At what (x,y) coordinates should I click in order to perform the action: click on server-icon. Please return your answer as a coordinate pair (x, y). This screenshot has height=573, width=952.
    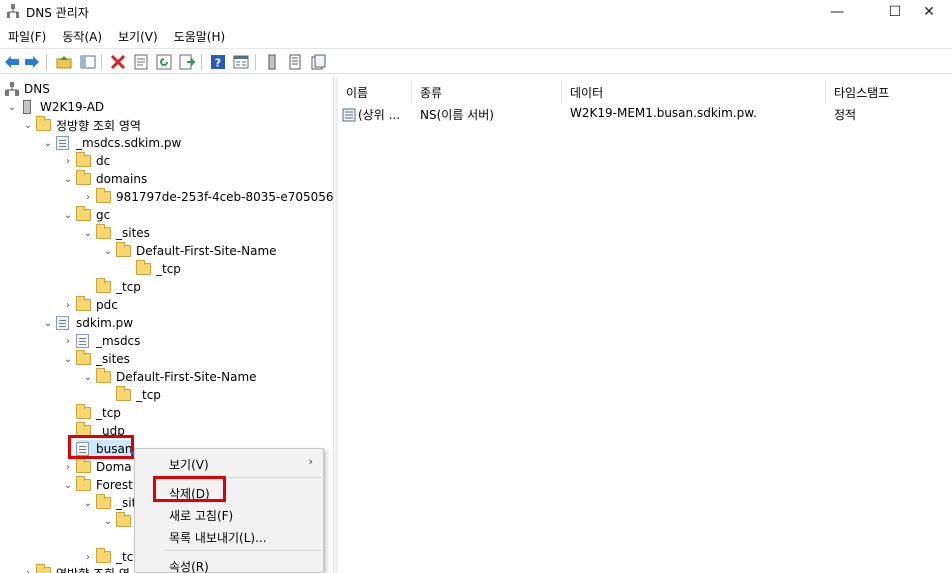
    Looking at the image, I should click on (27, 107).